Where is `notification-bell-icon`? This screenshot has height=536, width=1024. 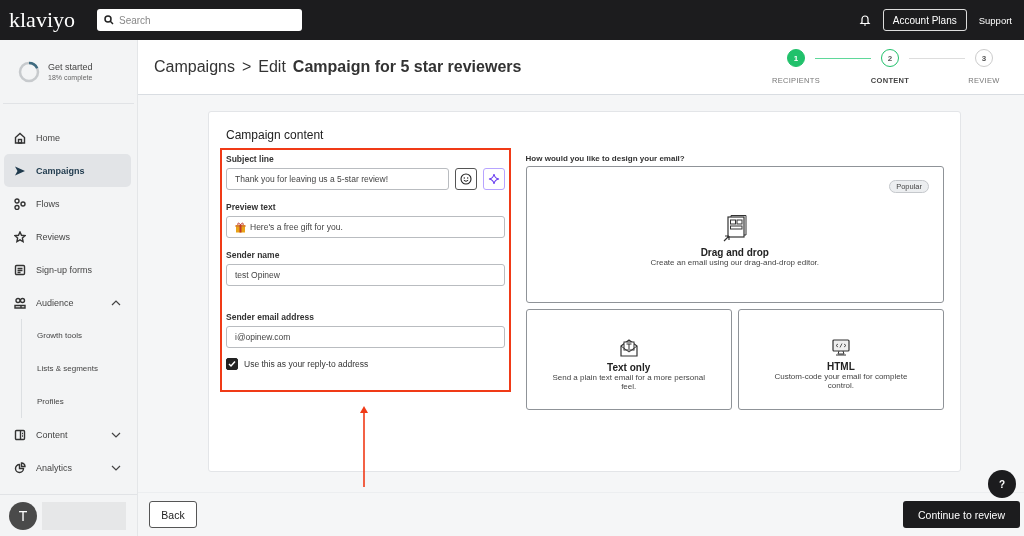 notification-bell-icon is located at coordinates (864, 20).